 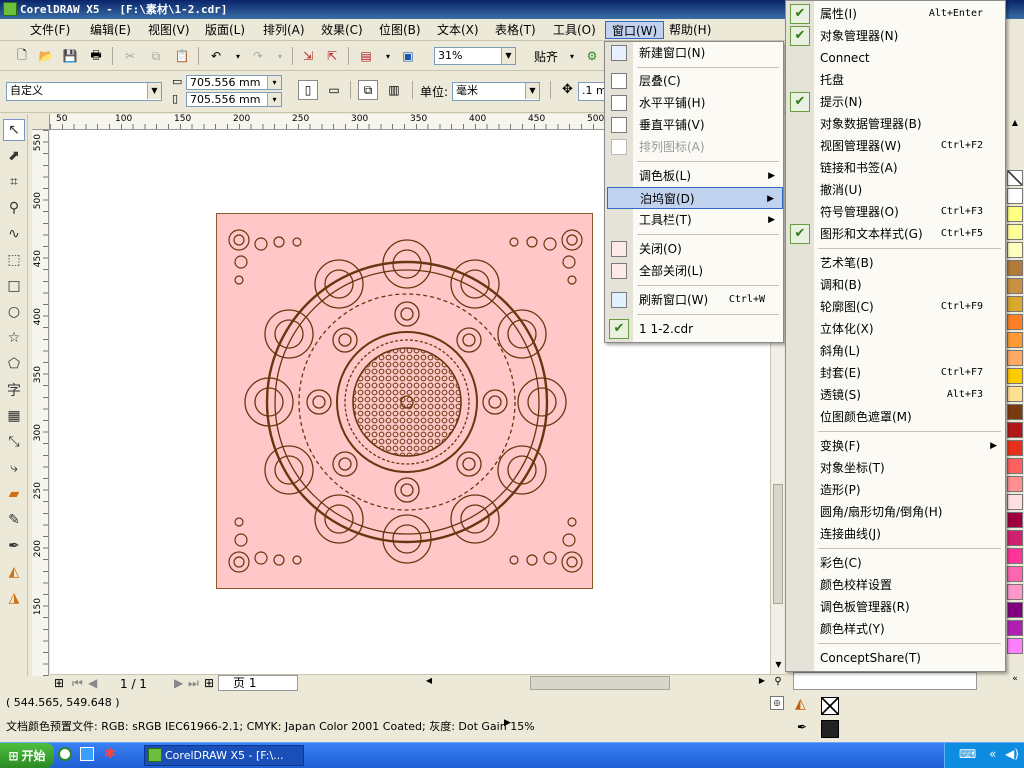 I want to click on docker-menu-item: 对象坐标(T), so click(x=909, y=468).